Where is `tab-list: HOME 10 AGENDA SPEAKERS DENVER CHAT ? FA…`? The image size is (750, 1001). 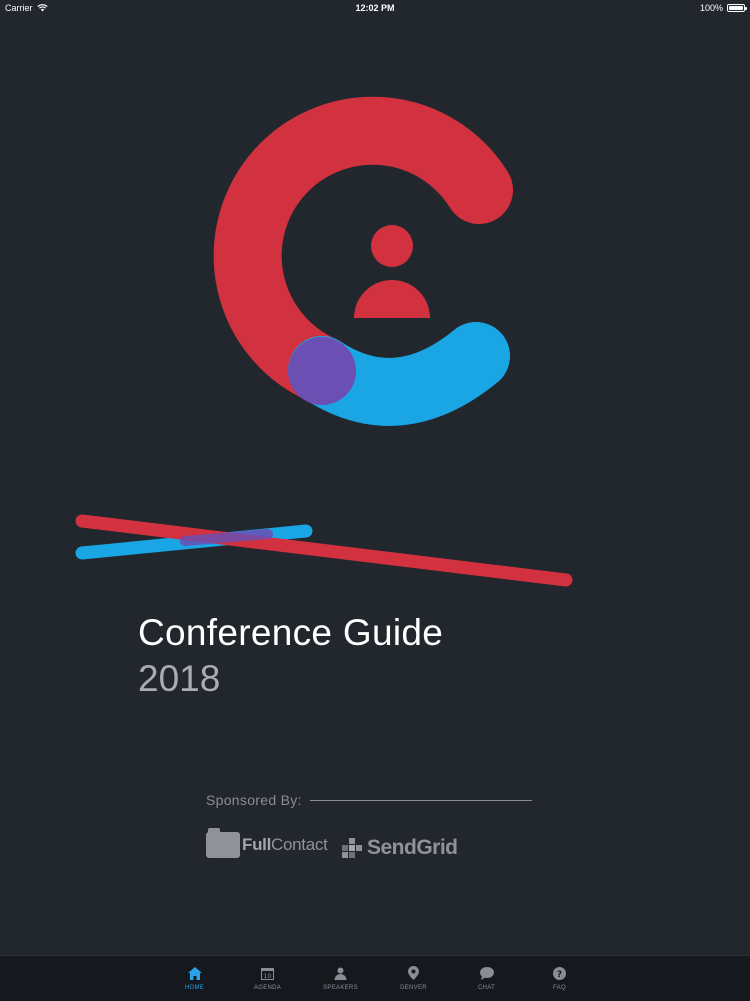 tab-list: HOME 10 AGENDA SPEAKERS DENVER CHAT ? FA… is located at coordinates (377, 973).